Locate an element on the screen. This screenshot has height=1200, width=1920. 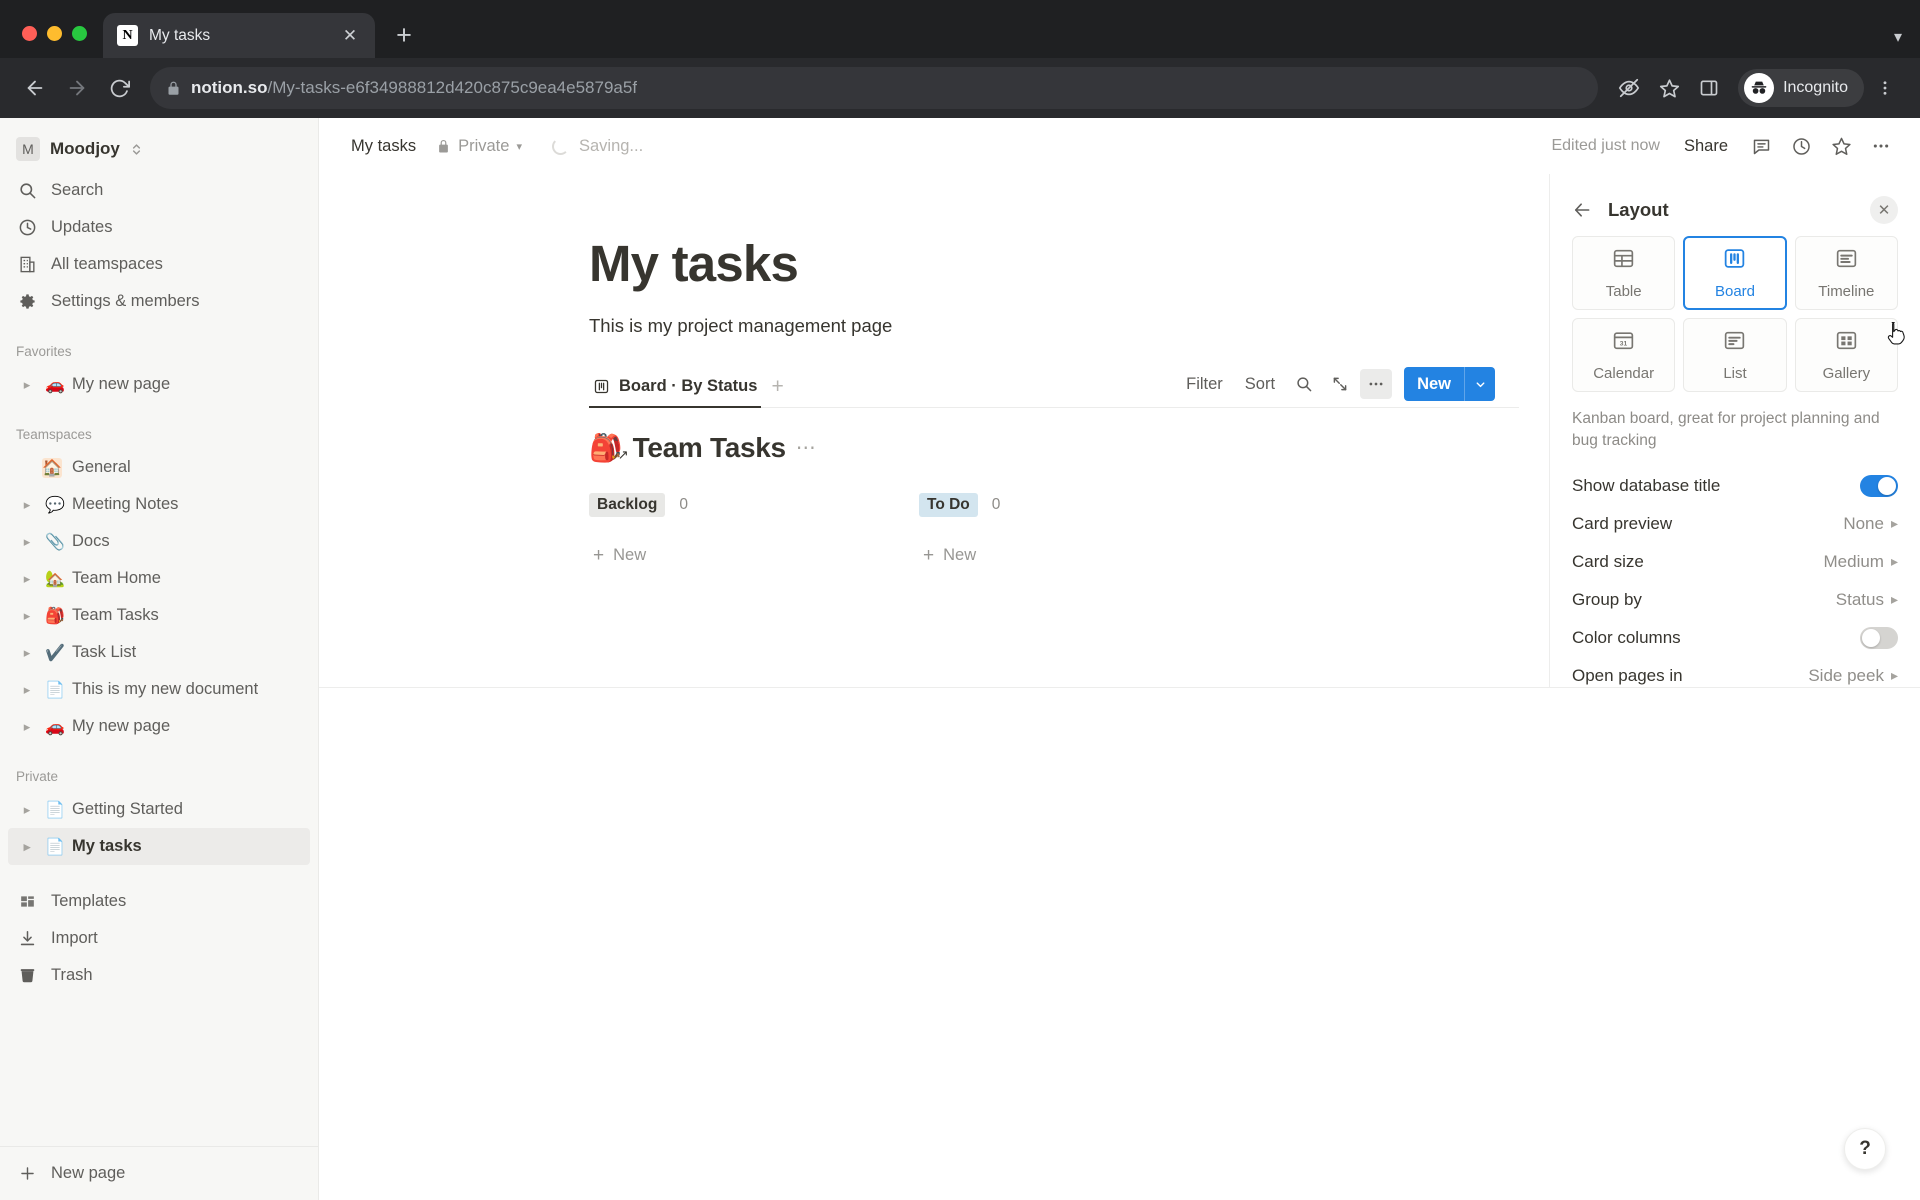
expand-icon is located at coordinates (1340, 384).